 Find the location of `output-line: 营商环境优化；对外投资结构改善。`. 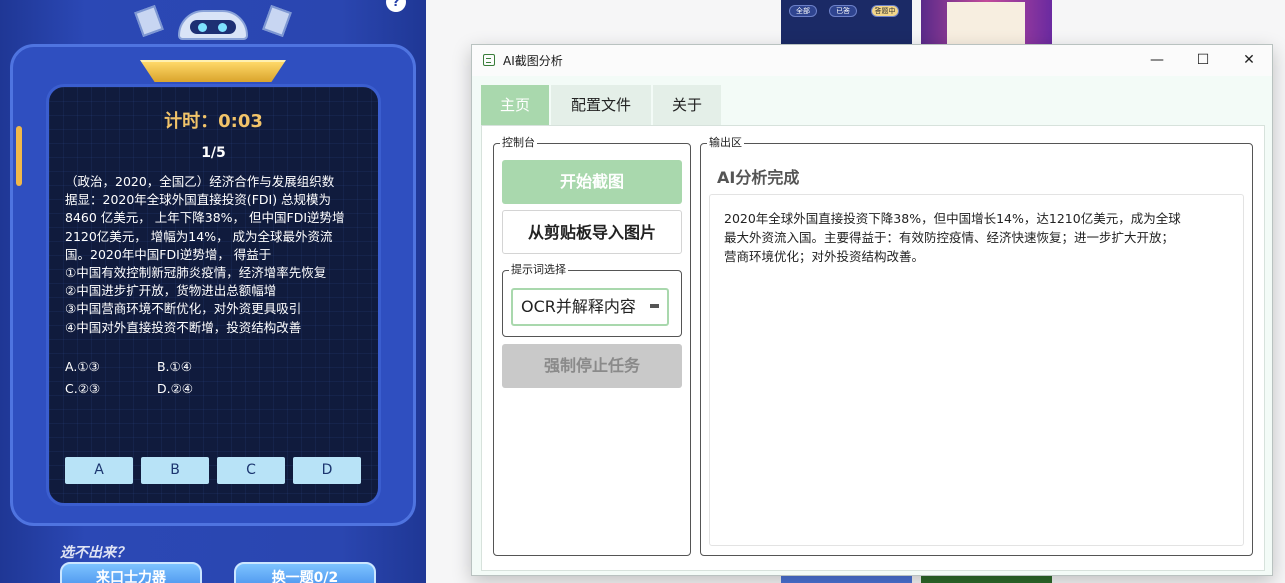

output-line: 营商环境优化；对外投资结构改善。 is located at coordinates (824, 256).